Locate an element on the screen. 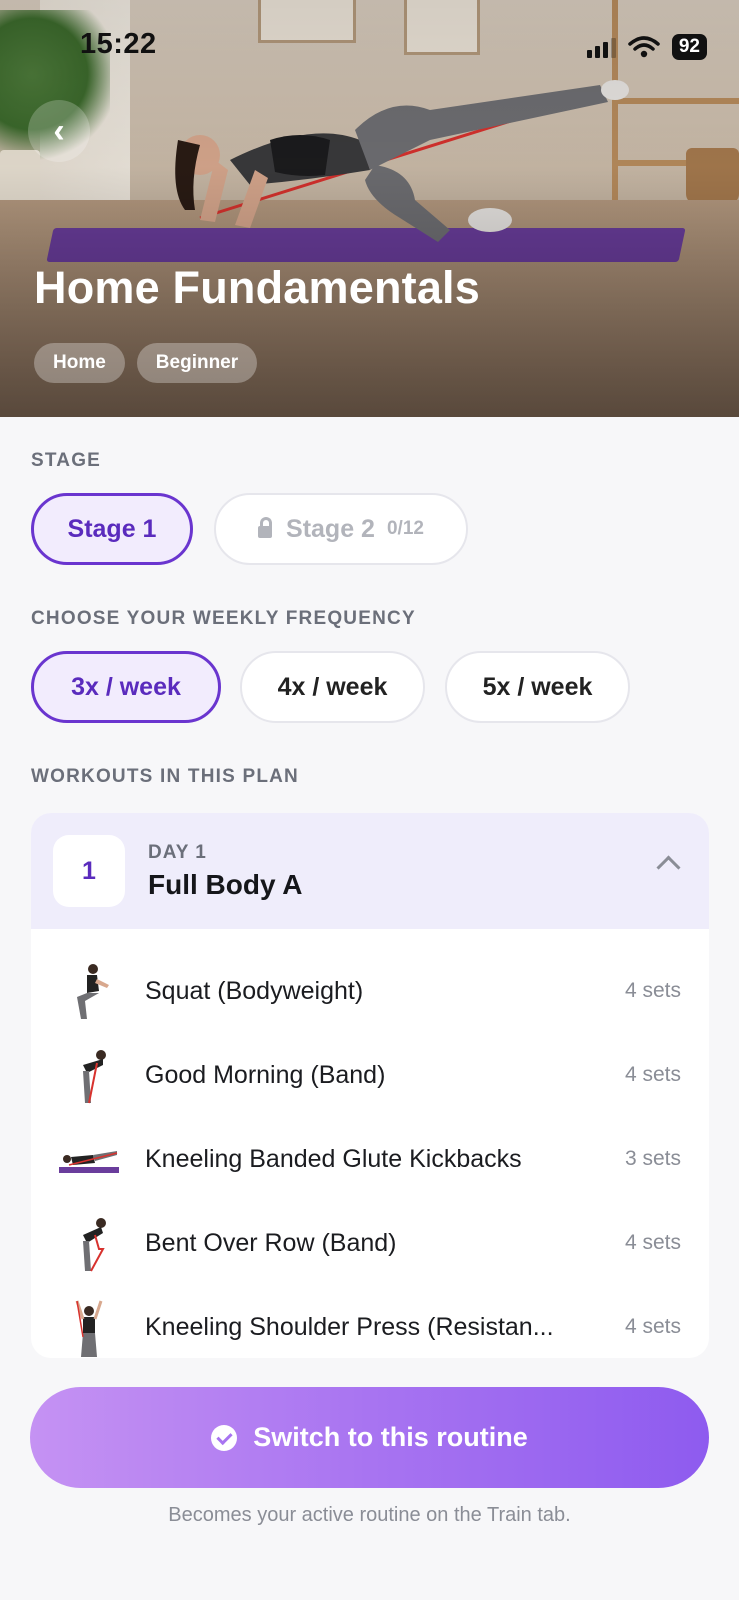  workouts-label: WORKOUTS IN THIS PLAN is located at coordinates (165, 776).